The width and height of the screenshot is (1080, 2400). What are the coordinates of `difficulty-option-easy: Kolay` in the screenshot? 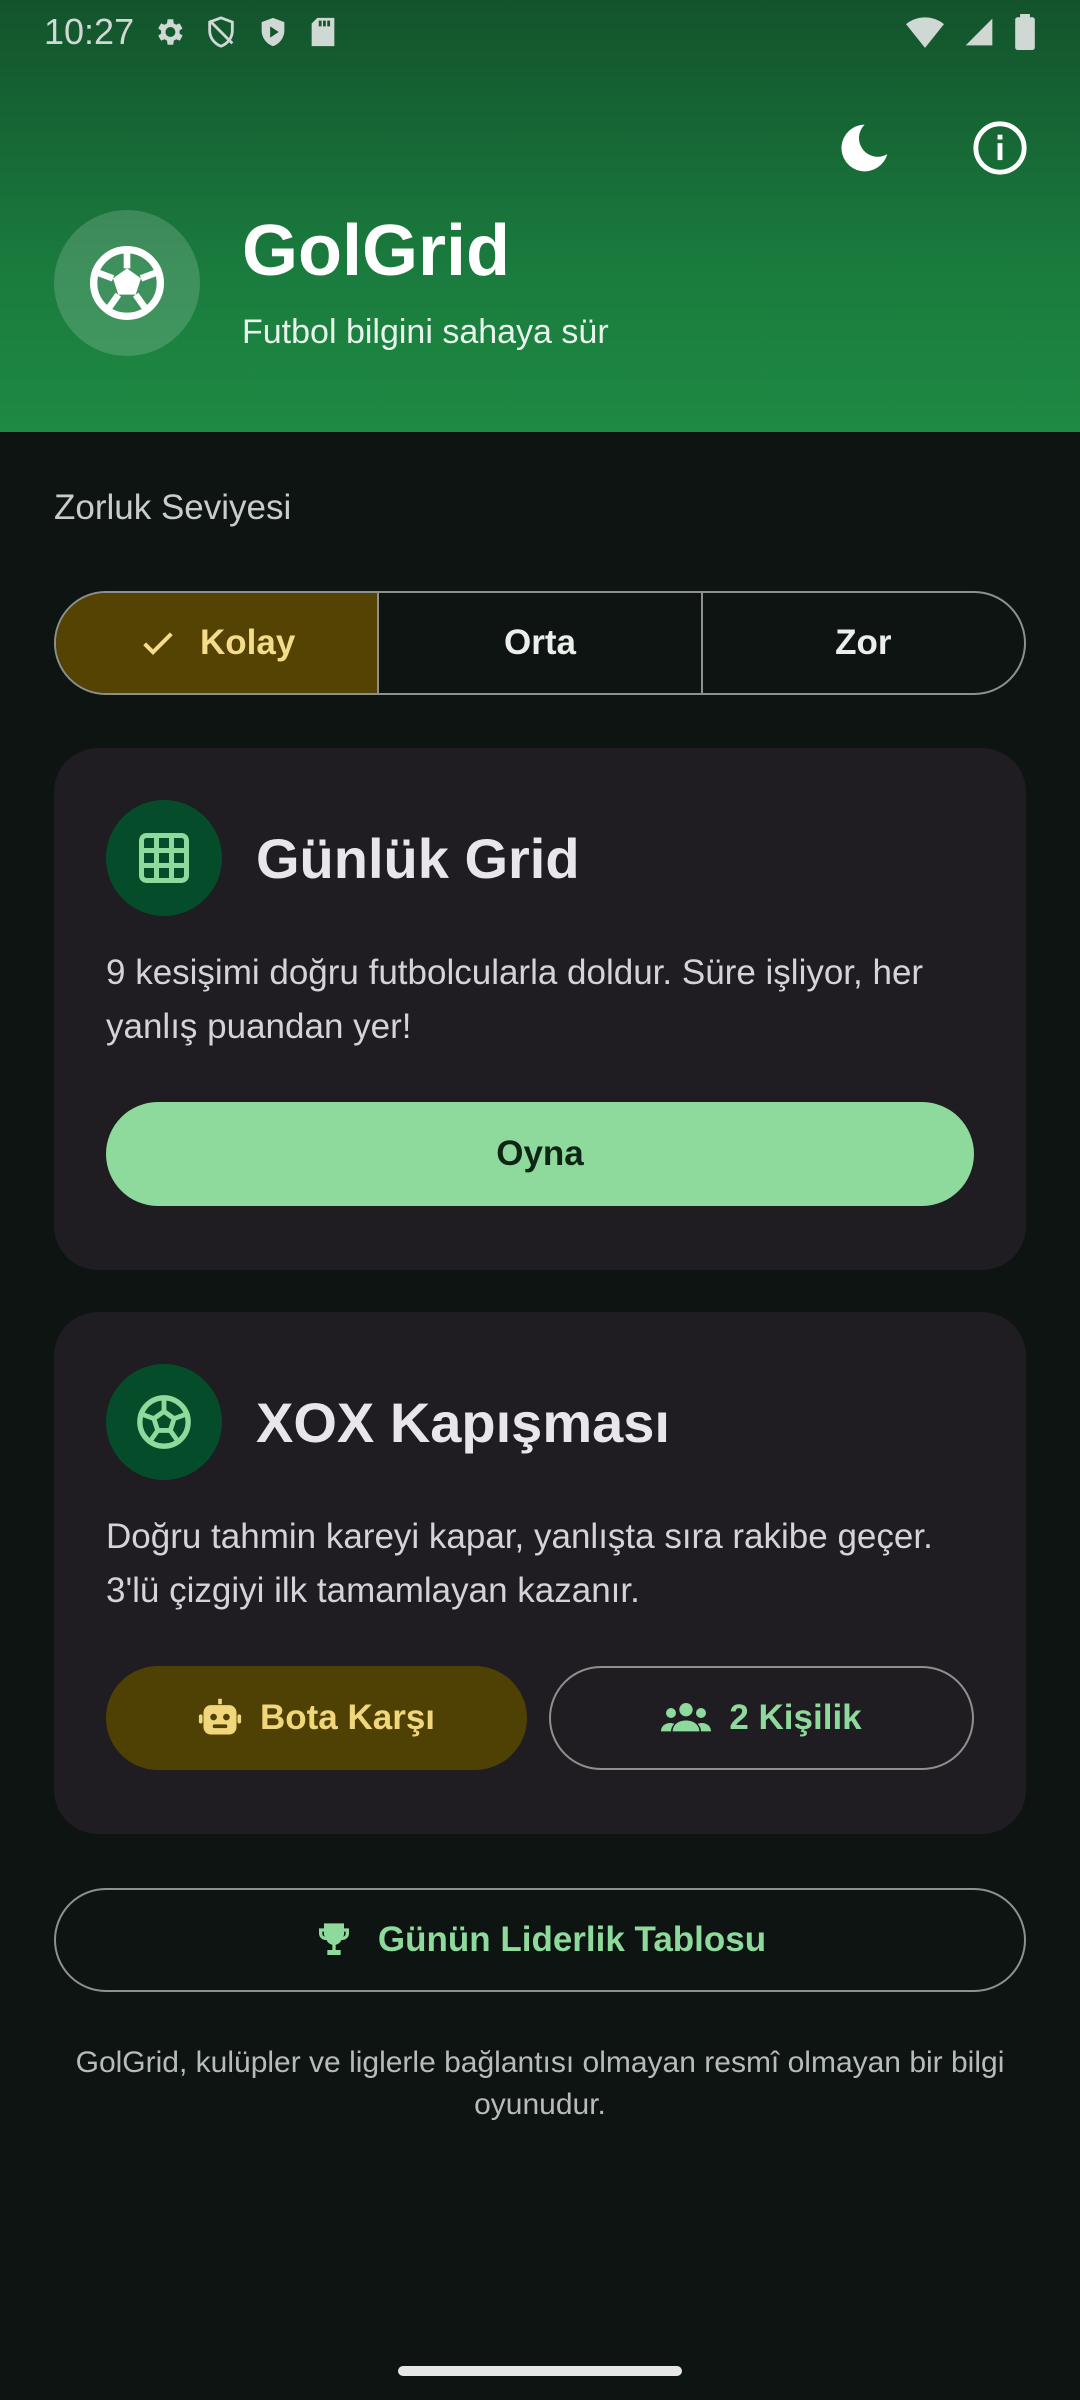 It's located at (217, 643).